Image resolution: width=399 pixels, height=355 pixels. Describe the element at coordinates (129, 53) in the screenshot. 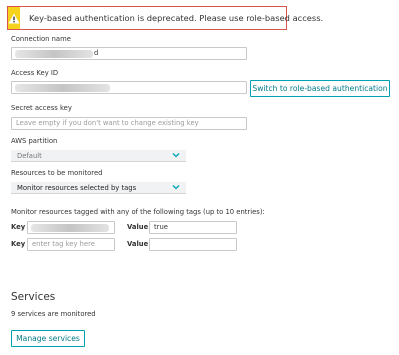

I see `connection-name-input: d` at that location.